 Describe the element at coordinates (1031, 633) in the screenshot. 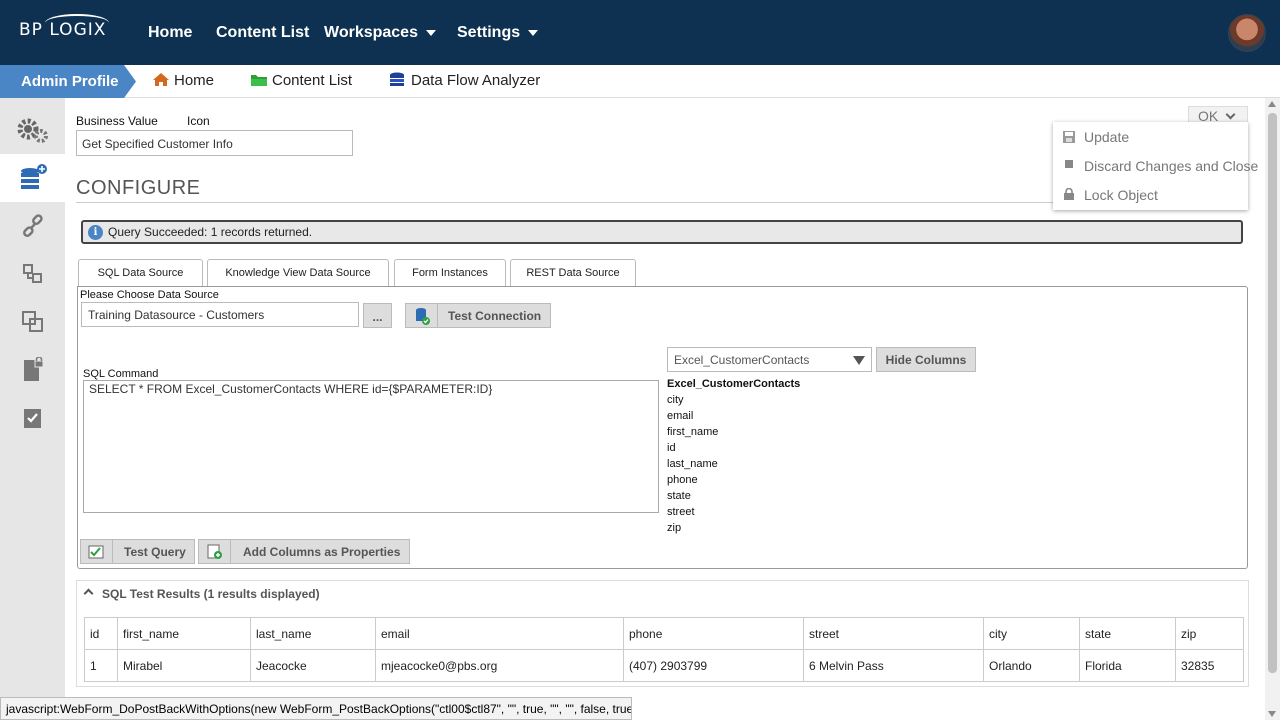

I see `column-header: city` at that location.